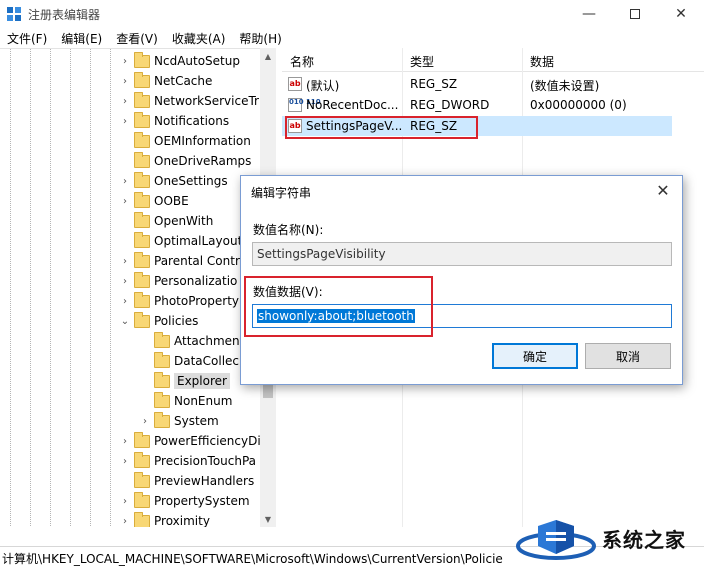 This screenshot has height=568, width=704. I want to click on tree-item-label: Parental Contro, so click(200, 261).